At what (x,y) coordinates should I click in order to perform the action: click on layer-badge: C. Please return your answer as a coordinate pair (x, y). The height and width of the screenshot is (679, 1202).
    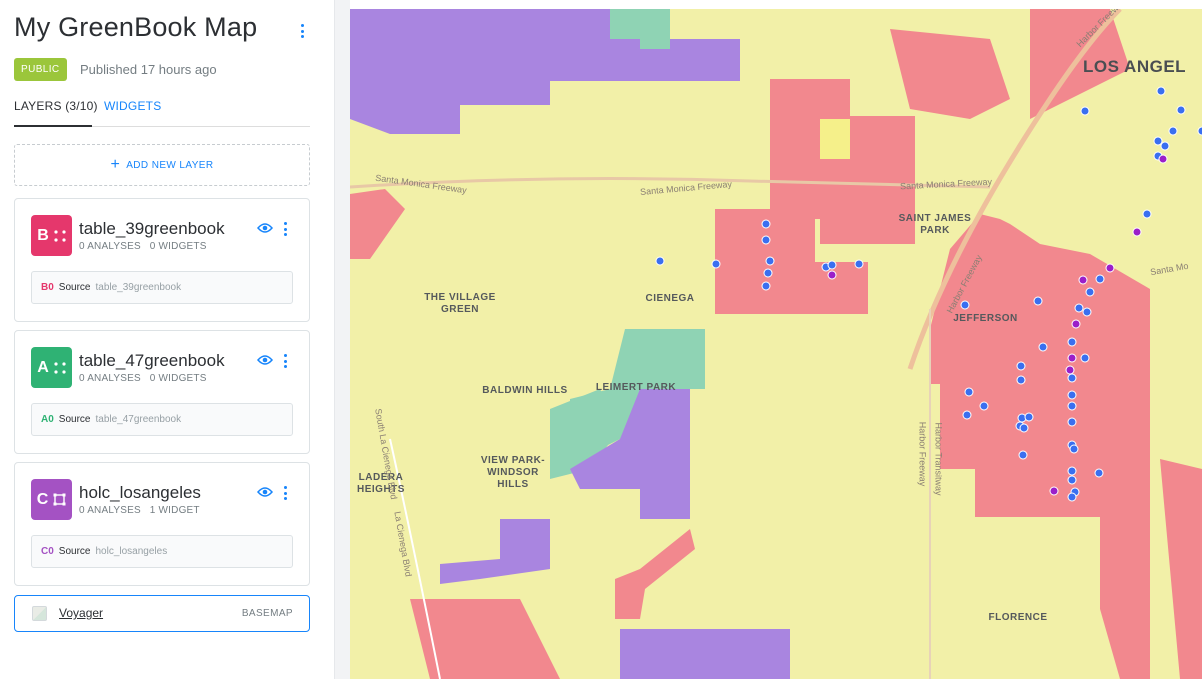
    Looking at the image, I should click on (51, 499).